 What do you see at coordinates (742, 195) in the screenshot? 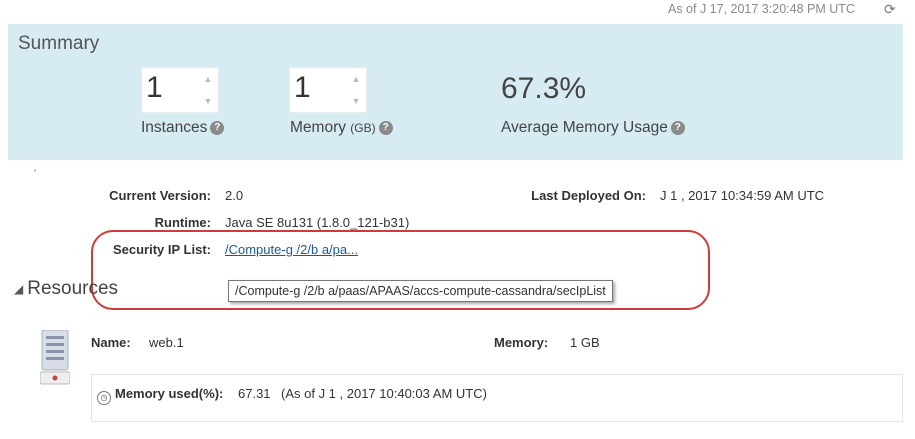
I see `last-deployed-value: J 1 , 2017 10:34:59 AM UTC` at bounding box center [742, 195].